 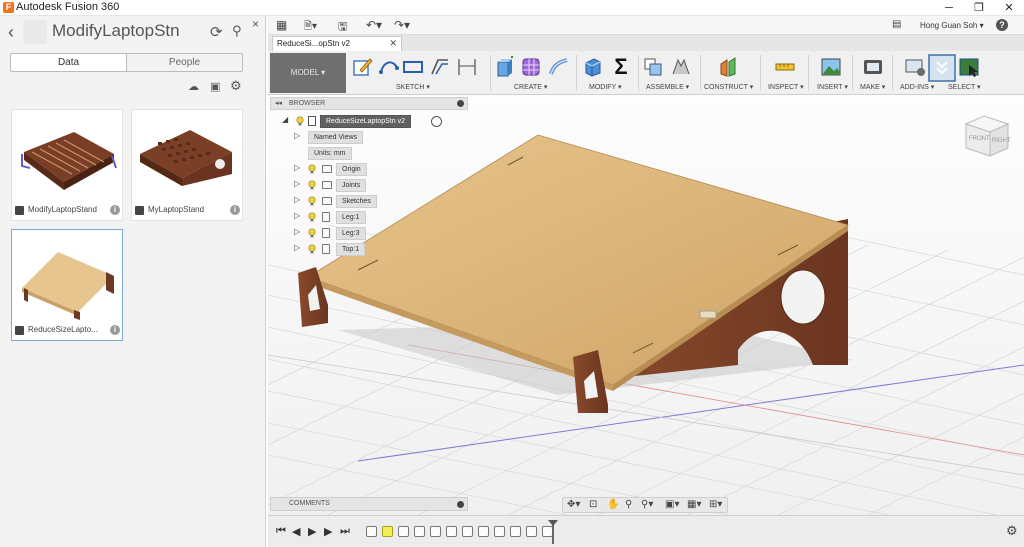 I want to click on tree-root-label: ReduceSizeLaptopStn v2, so click(x=365, y=121).